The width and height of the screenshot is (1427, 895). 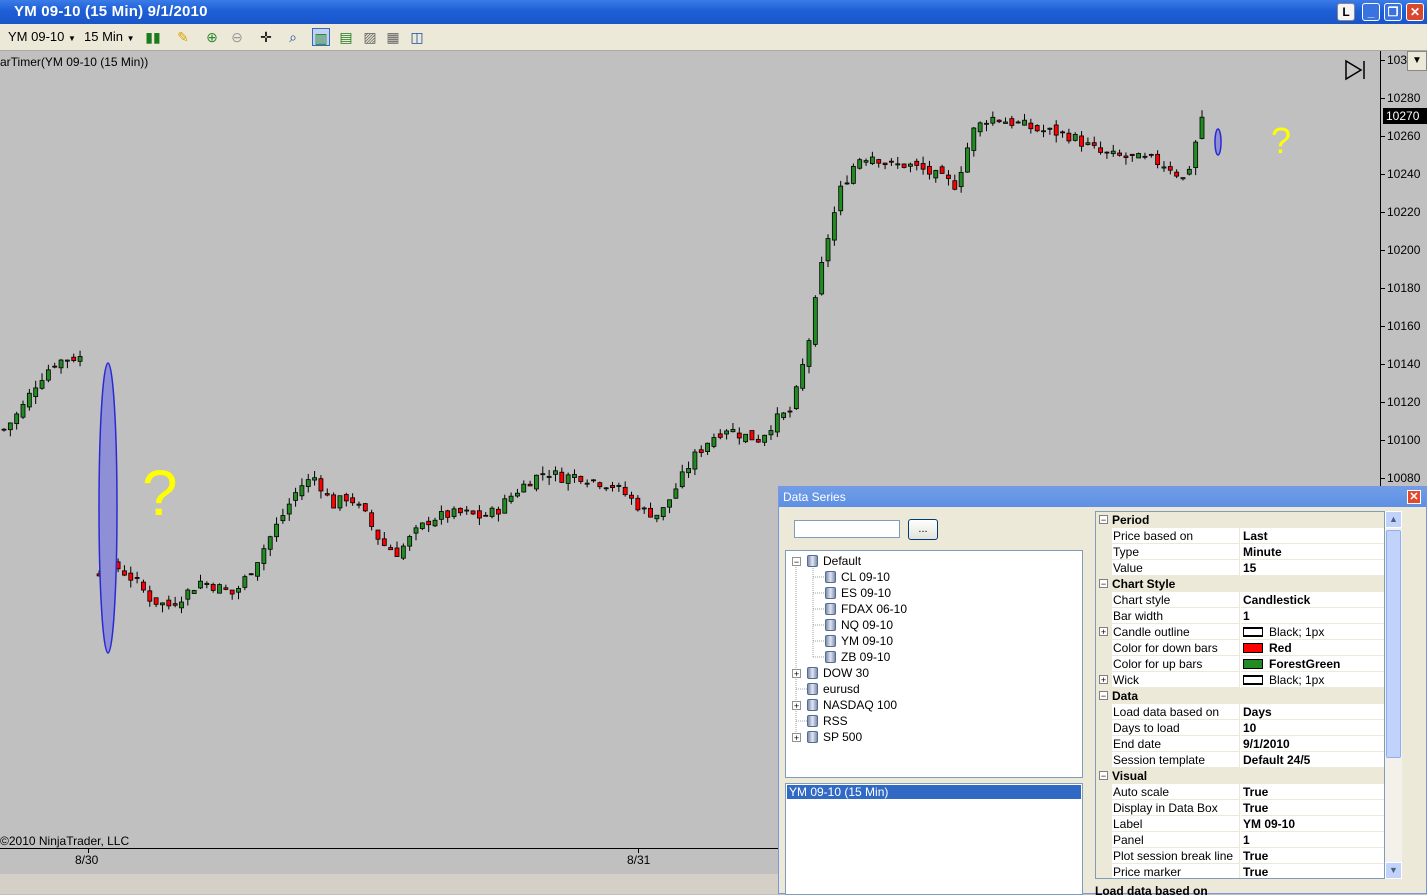 What do you see at coordinates (860, 705) in the screenshot?
I see `tree-group-nasdaq100: NASDAQ 100` at bounding box center [860, 705].